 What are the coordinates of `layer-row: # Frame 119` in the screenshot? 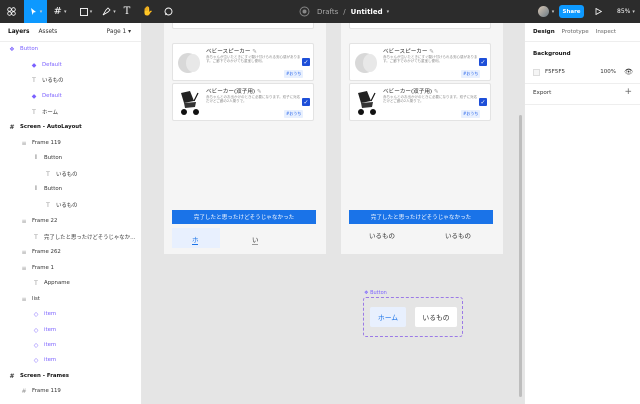 It's located at (70, 391).